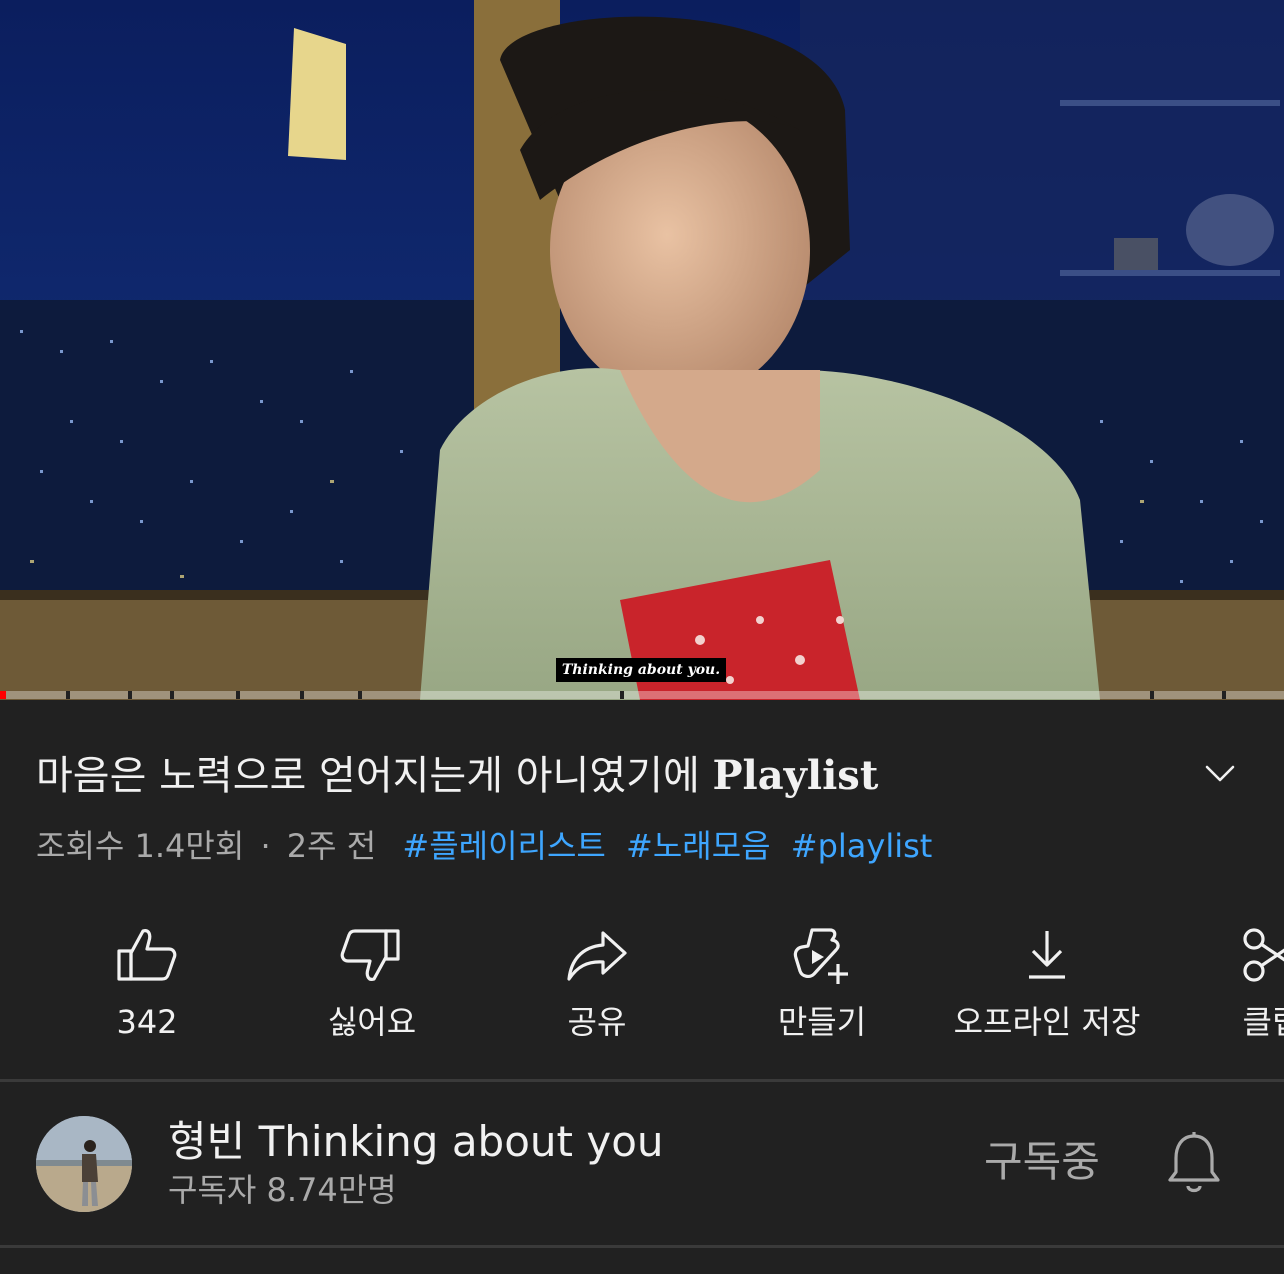 This screenshot has width=1284, height=1274. I want to click on share-button: 공유, so click(597, 985).